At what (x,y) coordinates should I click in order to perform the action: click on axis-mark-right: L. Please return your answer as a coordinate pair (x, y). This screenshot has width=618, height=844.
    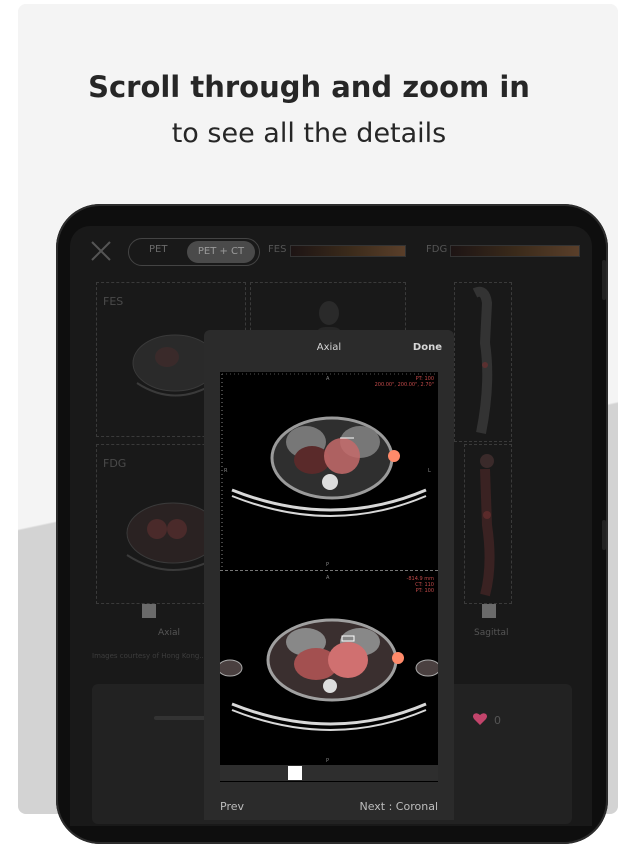
    Looking at the image, I should click on (429, 471).